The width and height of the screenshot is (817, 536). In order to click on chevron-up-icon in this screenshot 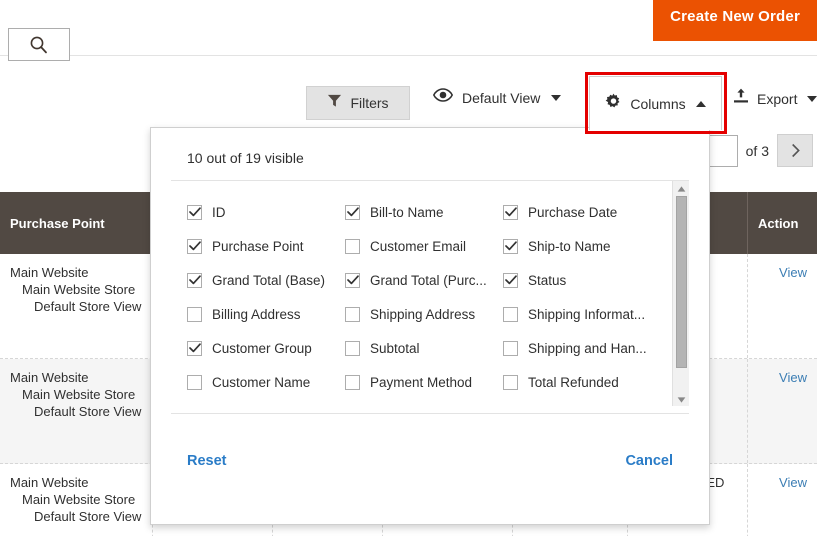, I will do `click(700, 103)`.